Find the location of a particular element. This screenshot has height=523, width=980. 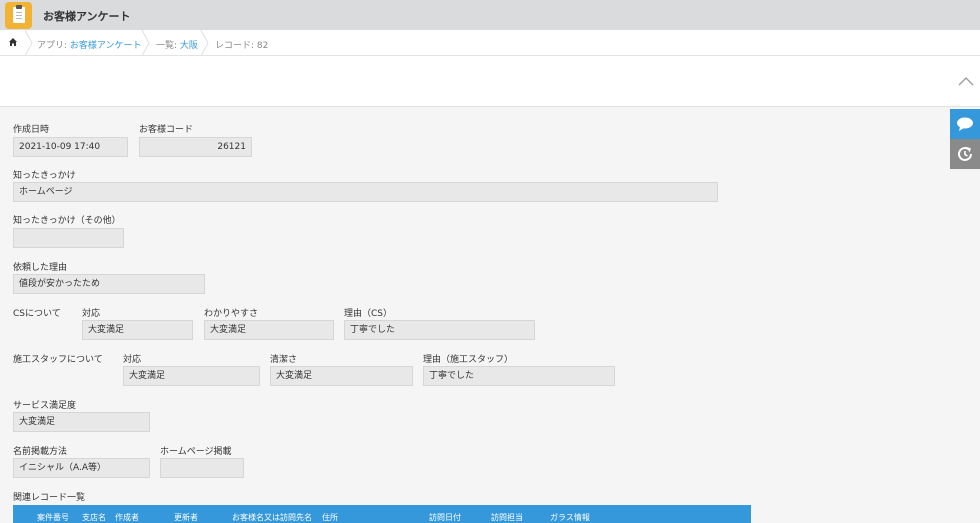

staff-response-label: 対応 is located at coordinates (132, 360).